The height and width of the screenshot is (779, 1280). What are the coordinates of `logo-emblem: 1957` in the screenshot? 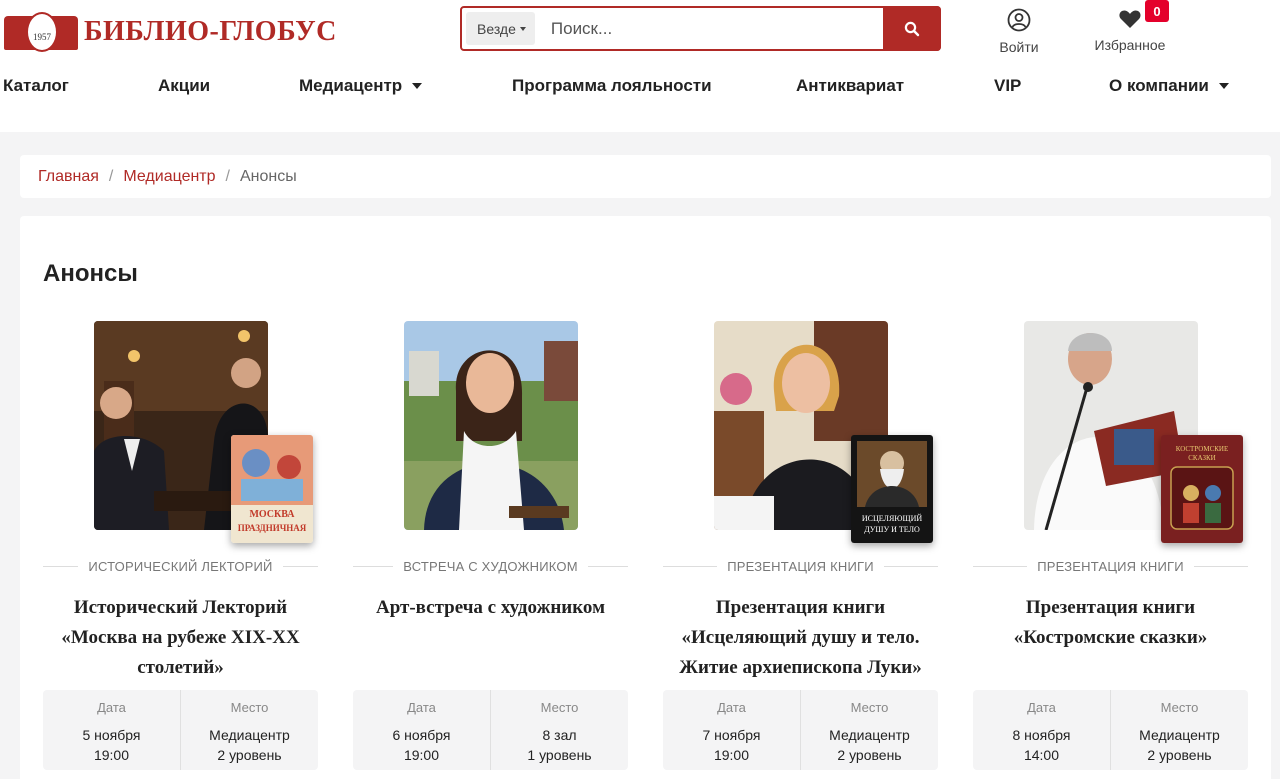 It's located at (41, 32).